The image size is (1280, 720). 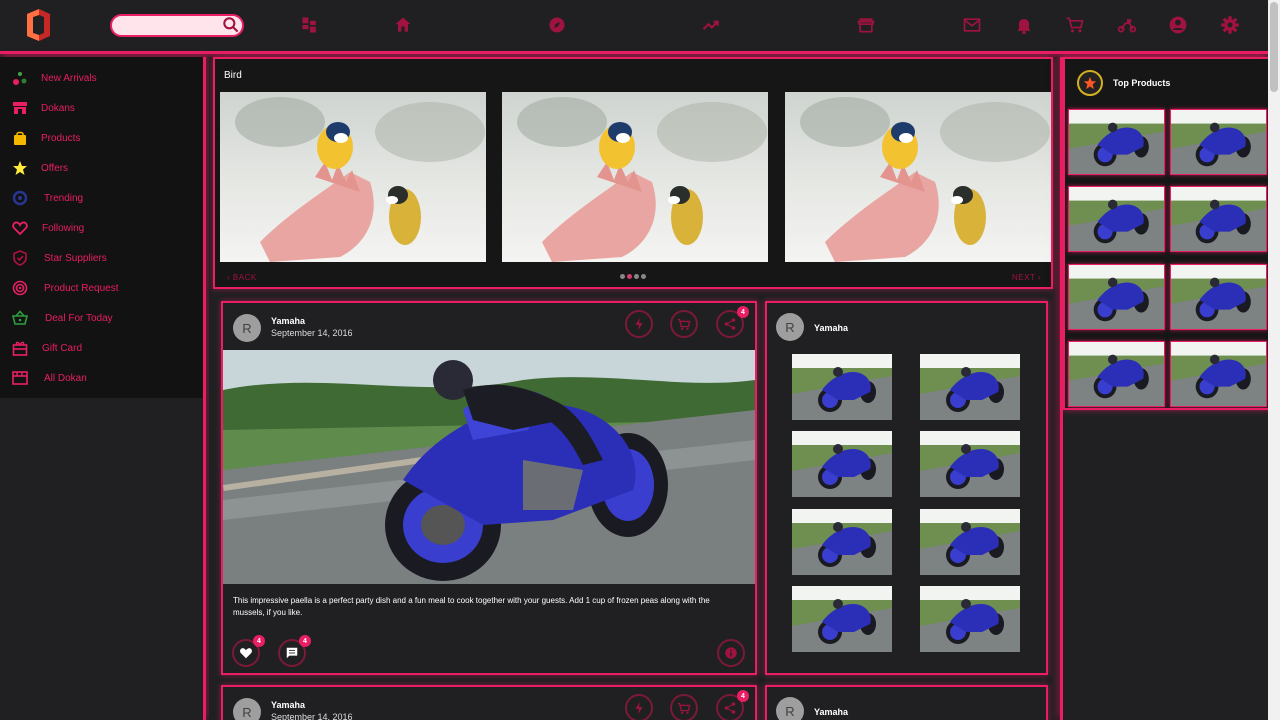 What do you see at coordinates (101, 168) in the screenshot?
I see `sidebar-item-offers: Offers` at bounding box center [101, 168].